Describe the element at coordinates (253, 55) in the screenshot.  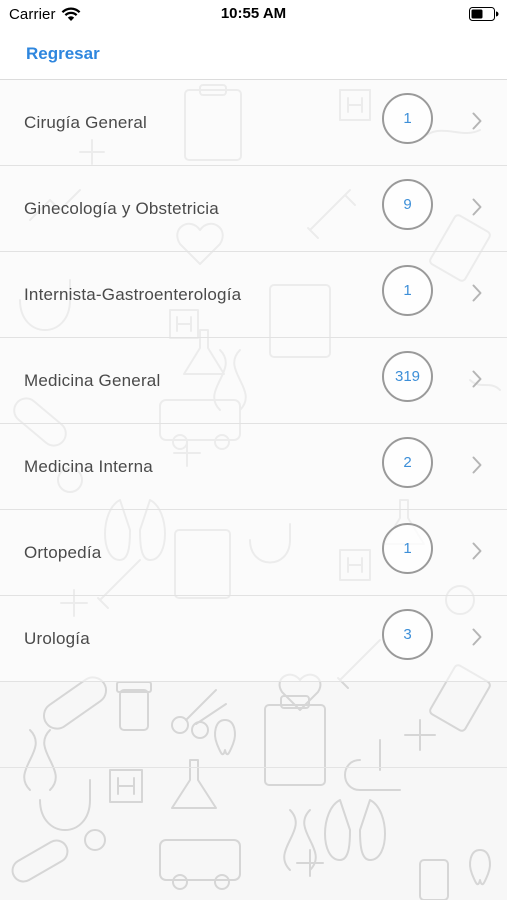
I see `navigation-bar: Regresar` at that location.